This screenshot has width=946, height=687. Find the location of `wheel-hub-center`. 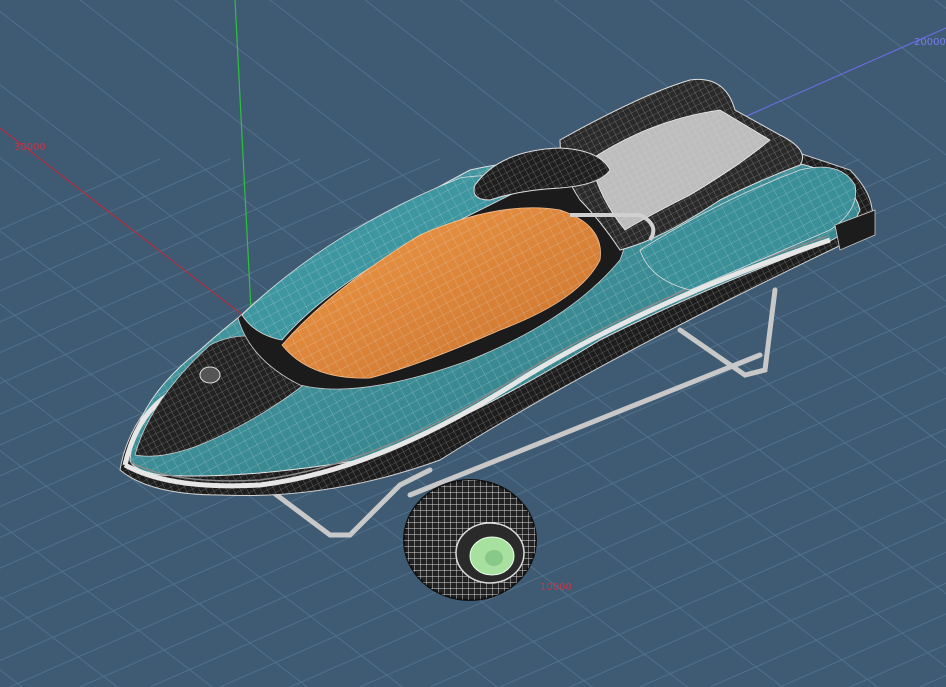

wheel-hub-center is located at coordinates (494, 558).